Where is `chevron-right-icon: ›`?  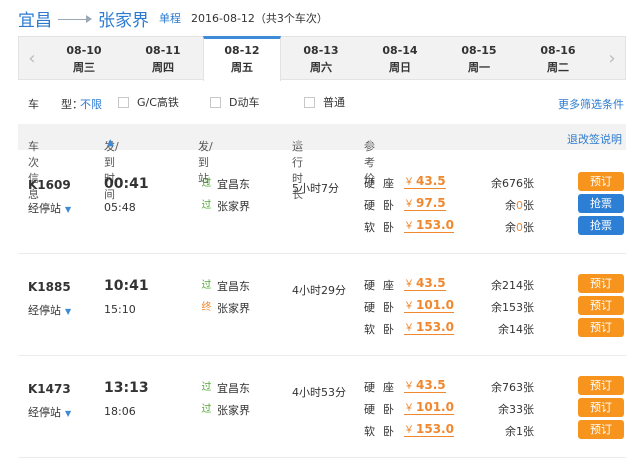
chevron-right-icon: › is located at coordinates (612, 58).